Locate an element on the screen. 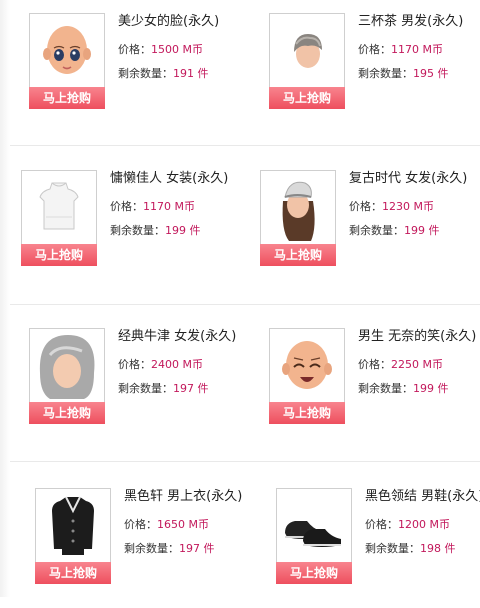  product-name: 男生 无奈的笑(永久) is located at coordinates (419, 337).